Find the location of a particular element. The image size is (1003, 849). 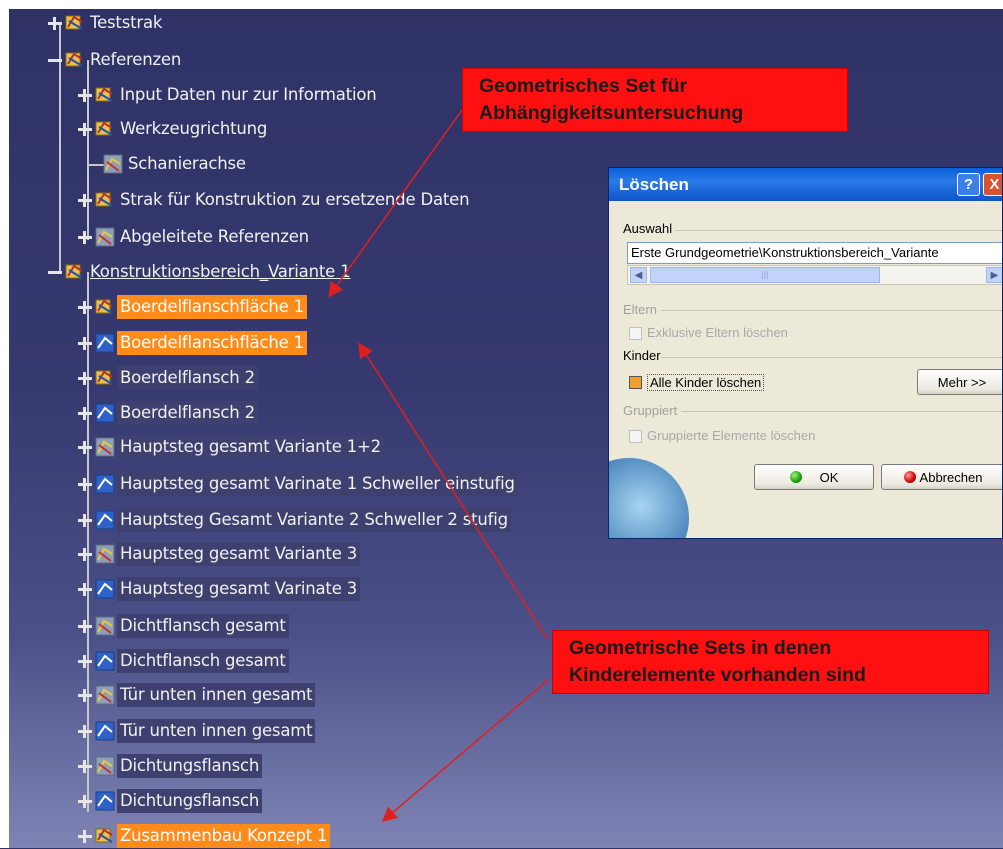

cancel-red-dot-icon is located at coordinates (909, 477).